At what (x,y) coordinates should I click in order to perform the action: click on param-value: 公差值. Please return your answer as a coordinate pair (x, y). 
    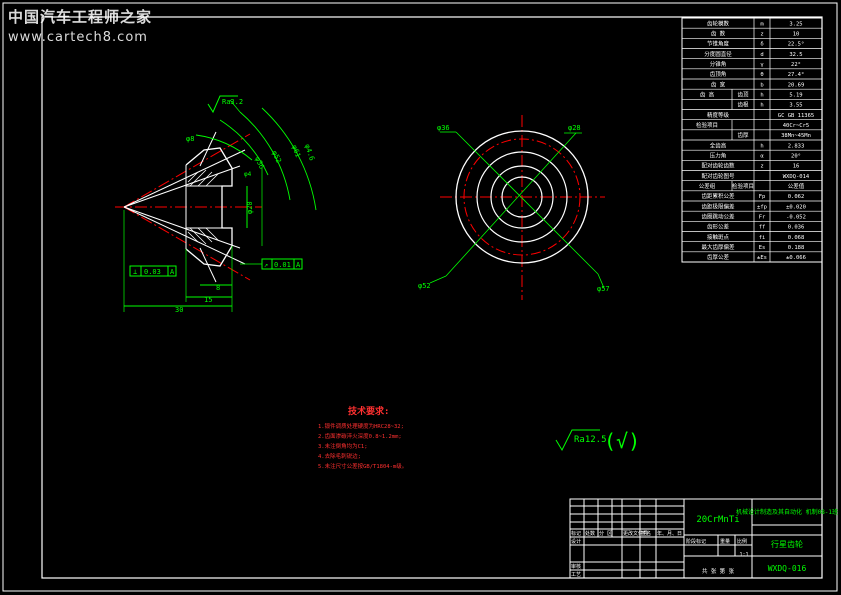
    Looking at the image, I should click on (796, 186).